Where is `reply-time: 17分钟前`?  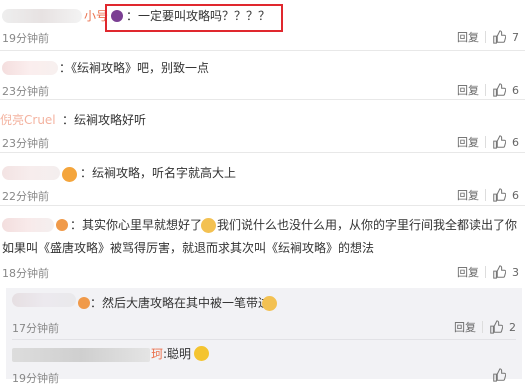 reply-time: 17分钟前 is located at coordinates (35, 328).